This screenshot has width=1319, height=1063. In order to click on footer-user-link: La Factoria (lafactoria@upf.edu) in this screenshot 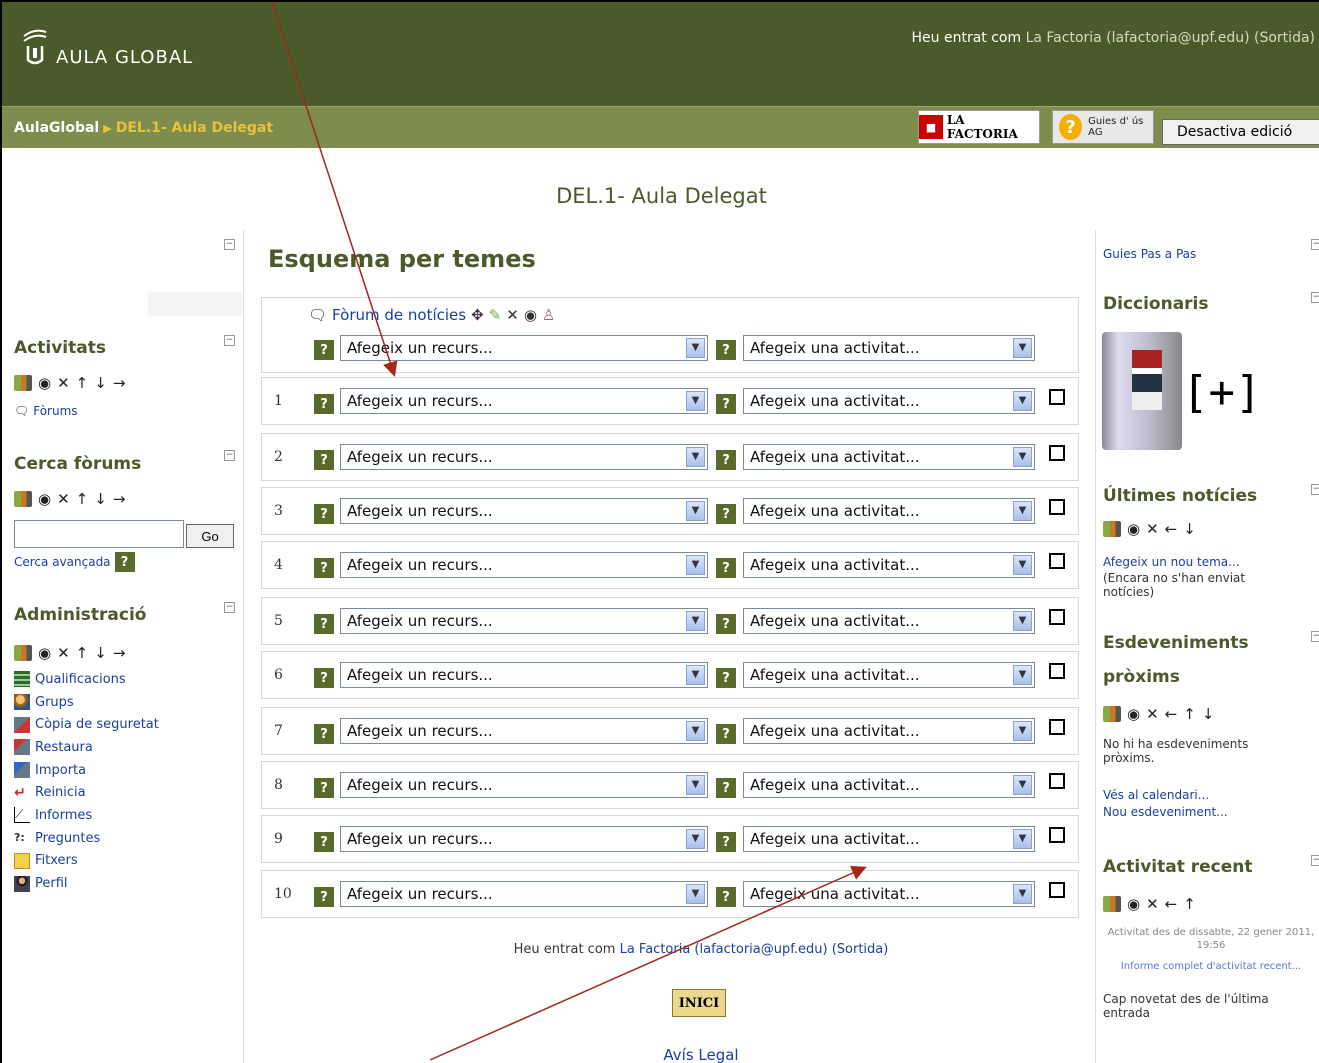, I will do `click(724, 949)`.